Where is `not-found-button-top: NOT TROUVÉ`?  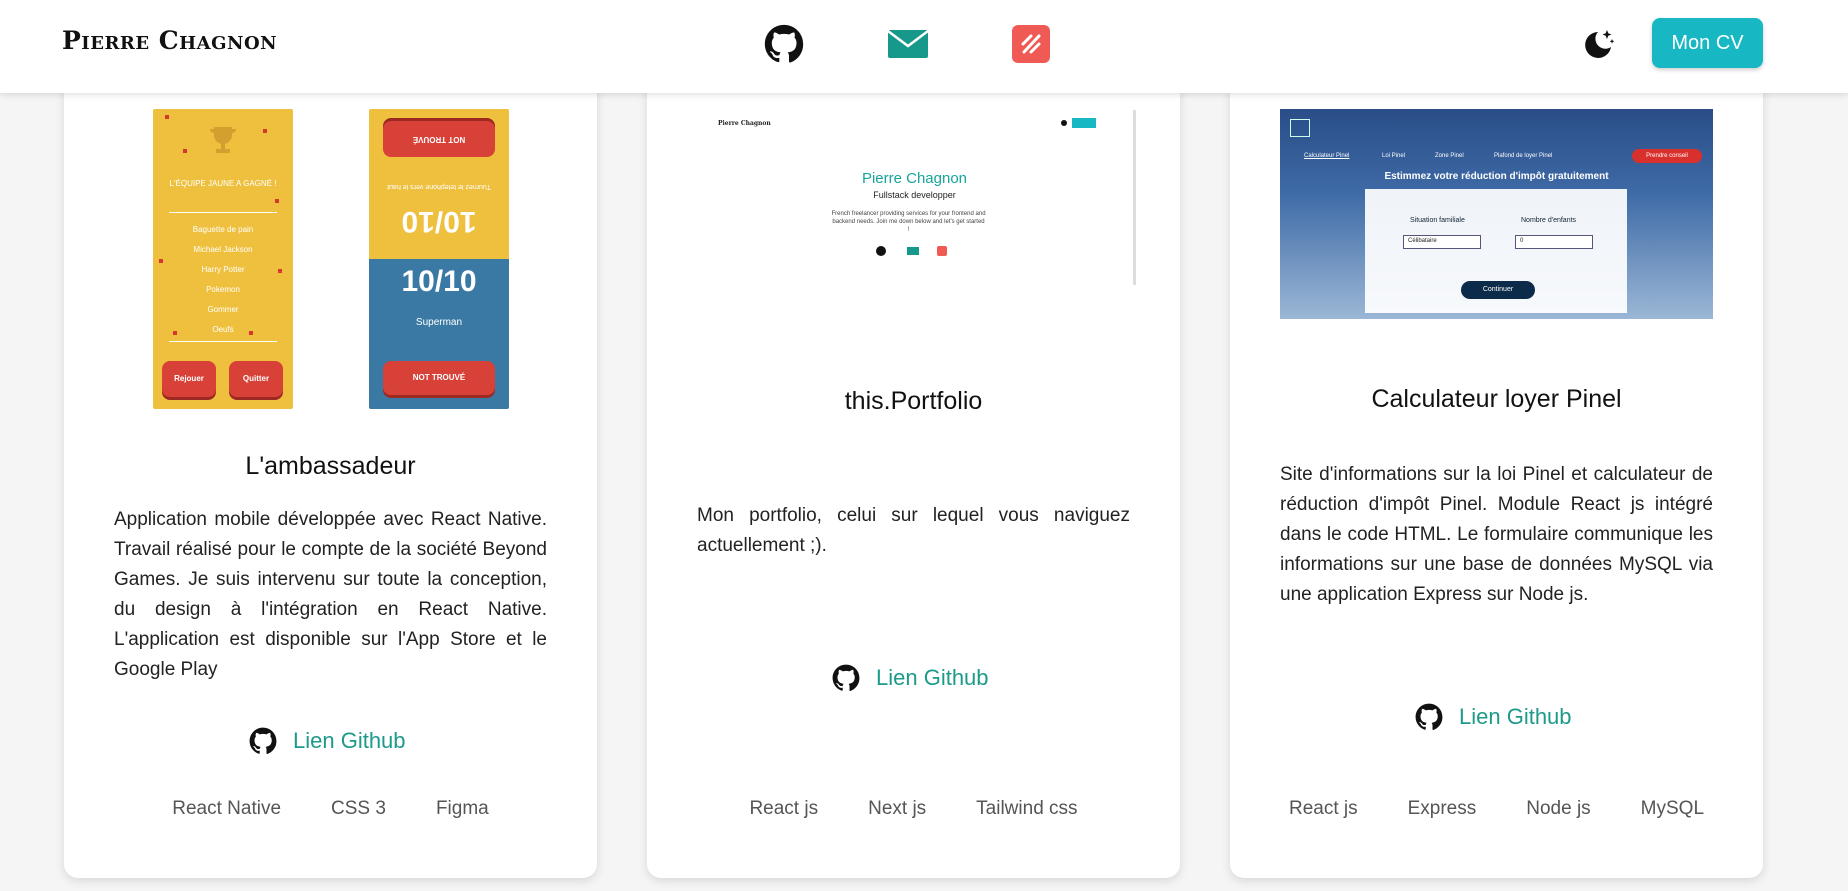 not-found-button-top: NOT TROUVÉ is located at coordinates (439, 139).